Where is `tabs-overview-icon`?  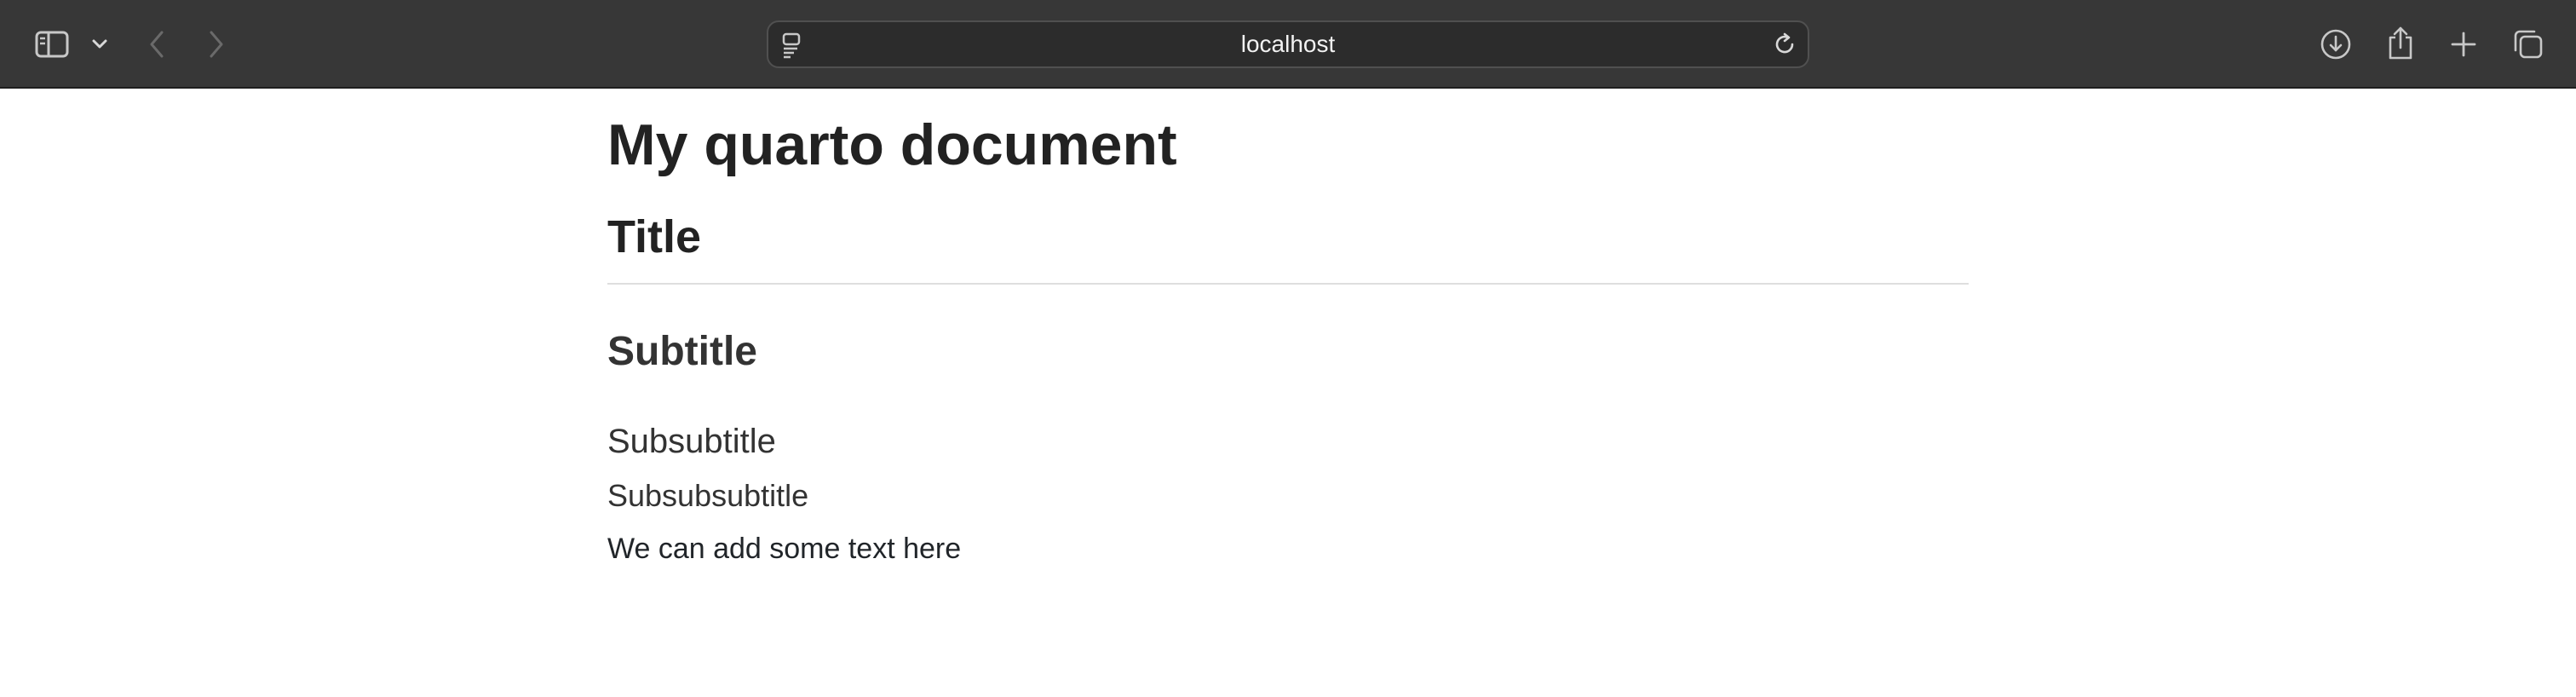 tabs-overview-icon is located at coordinates (2529, 44).